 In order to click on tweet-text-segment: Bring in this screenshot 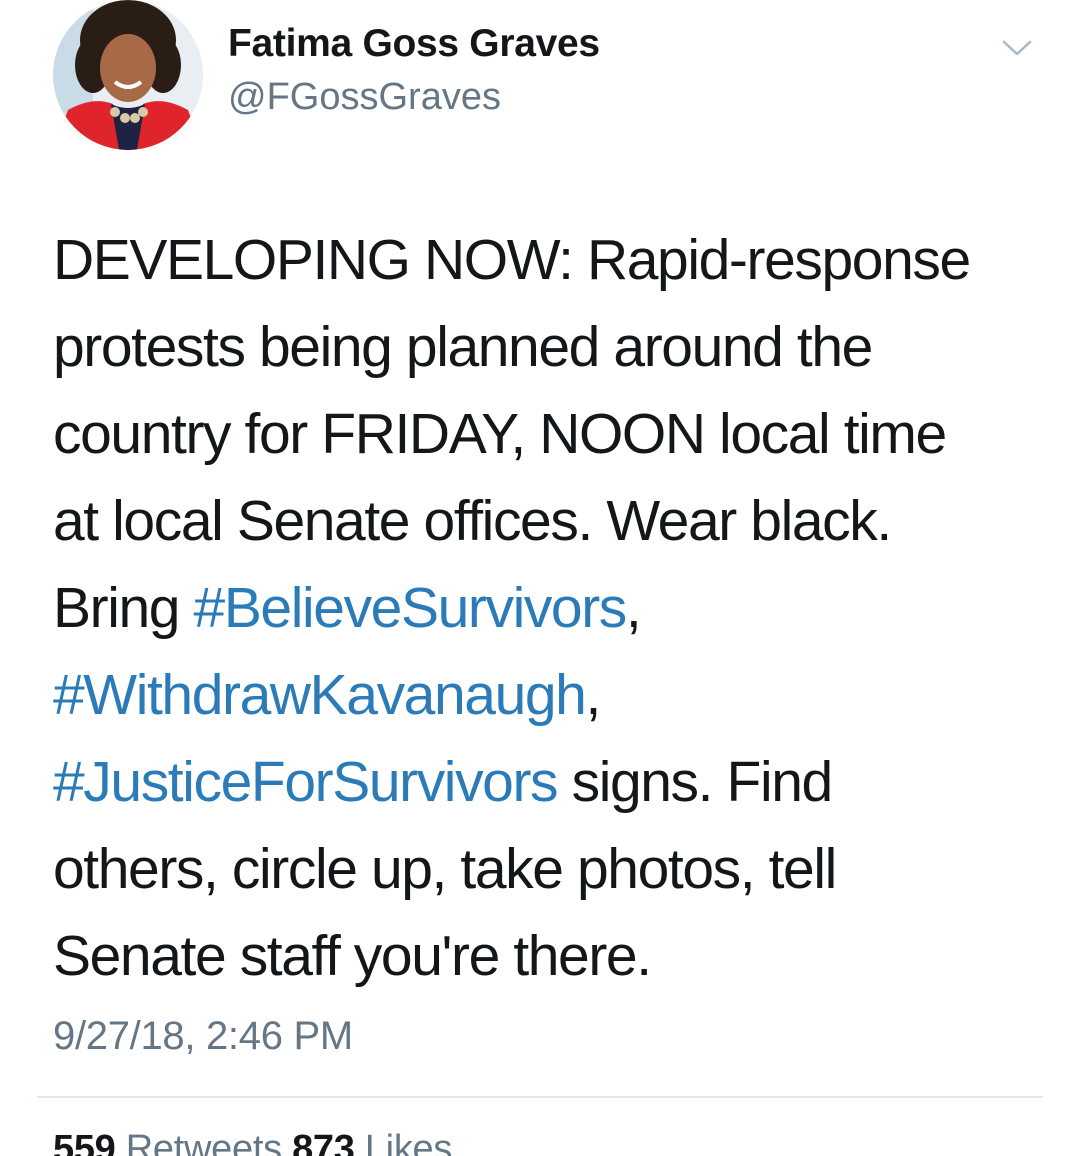, I will do `click(123, 608)`.